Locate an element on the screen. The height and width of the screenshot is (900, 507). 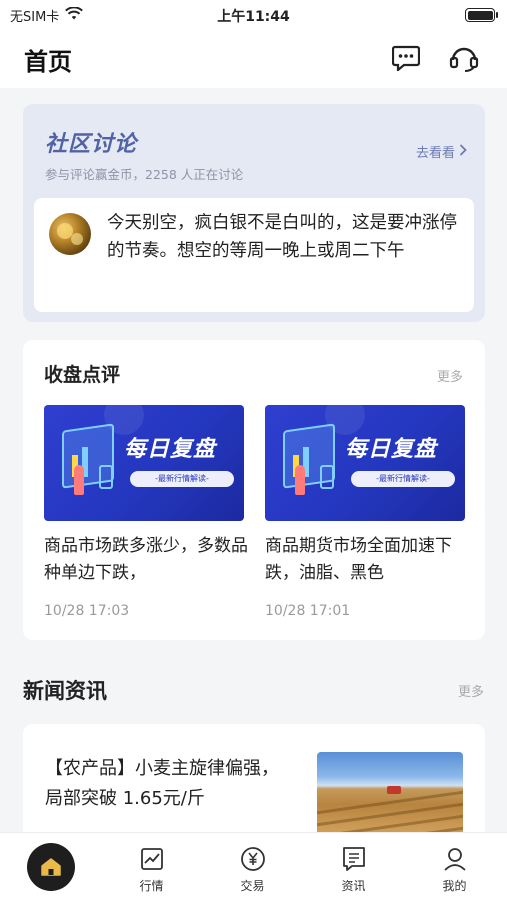
yen-icon is located at coordinates (253, 859).